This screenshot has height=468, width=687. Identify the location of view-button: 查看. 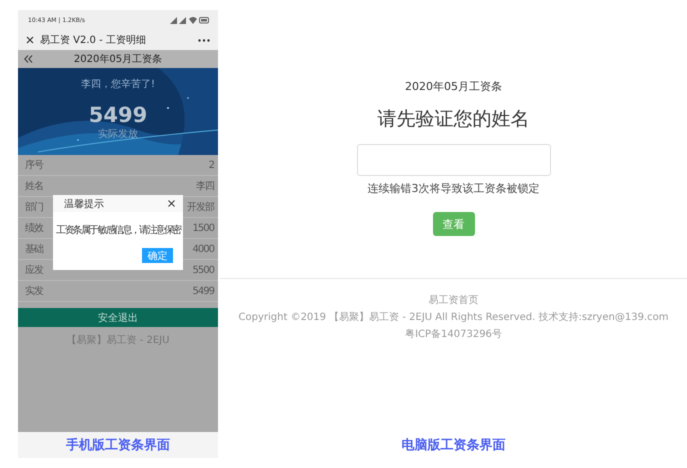
(453, 224).